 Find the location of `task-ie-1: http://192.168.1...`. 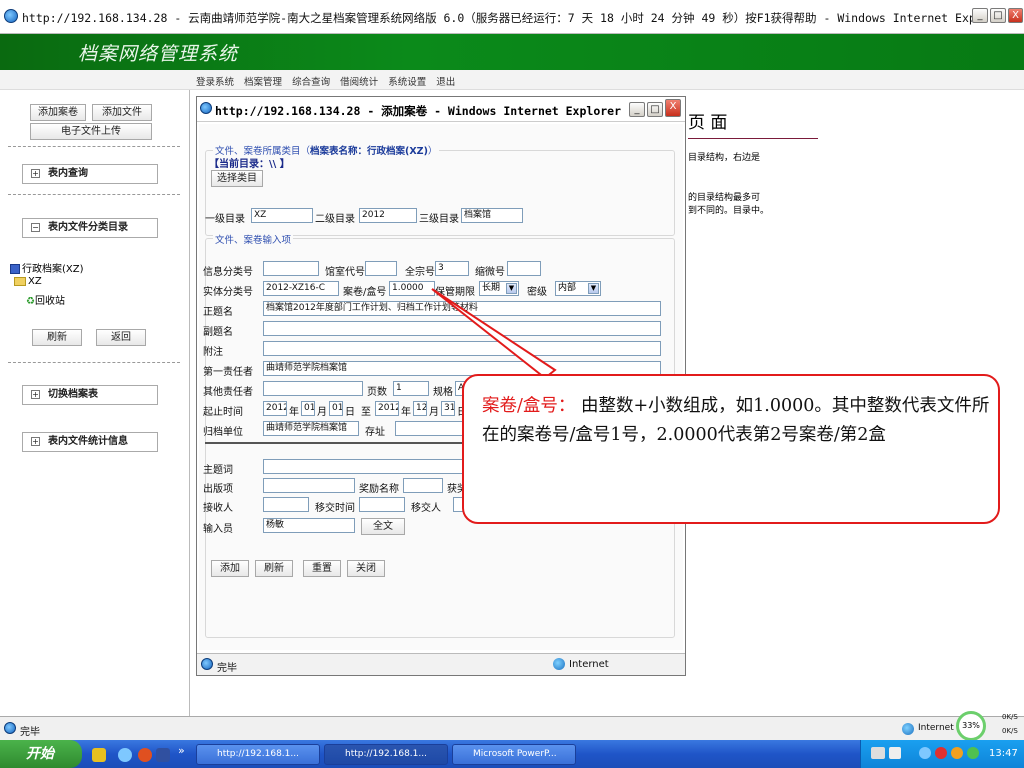

task-ie-1: http://192.168.1... is located at coordinates (258, 754).